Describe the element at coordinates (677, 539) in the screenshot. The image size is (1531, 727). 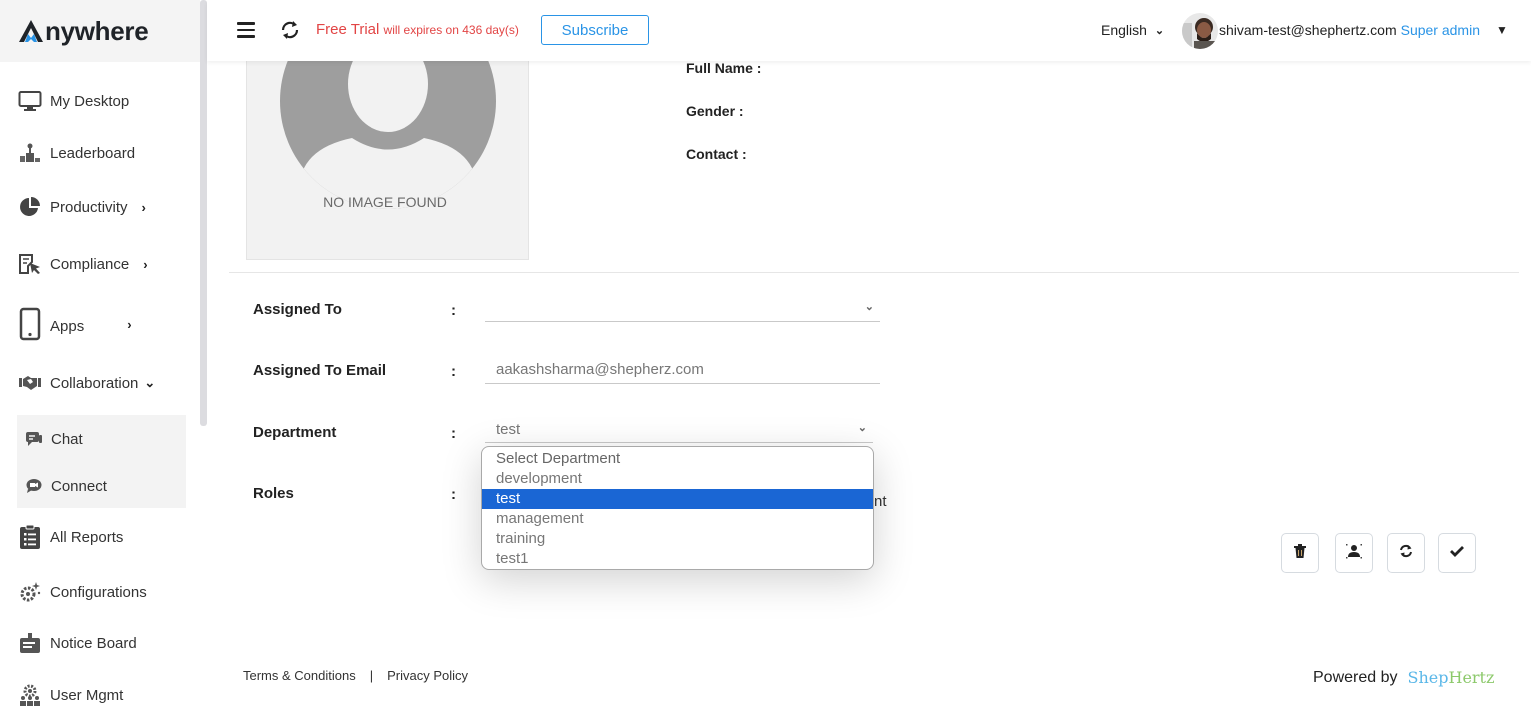
I see `department-option: training` at that location.